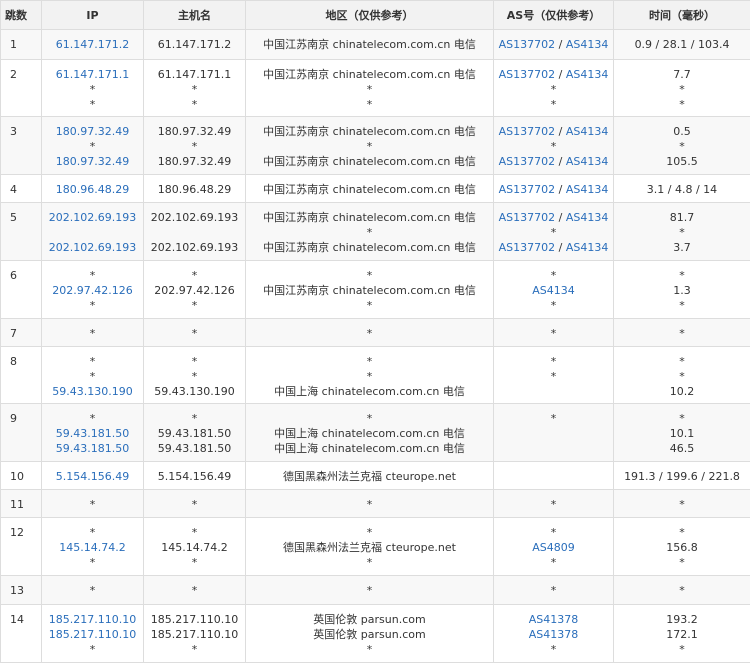  I want to click on header-hop: 跳数, so click(21, 15).